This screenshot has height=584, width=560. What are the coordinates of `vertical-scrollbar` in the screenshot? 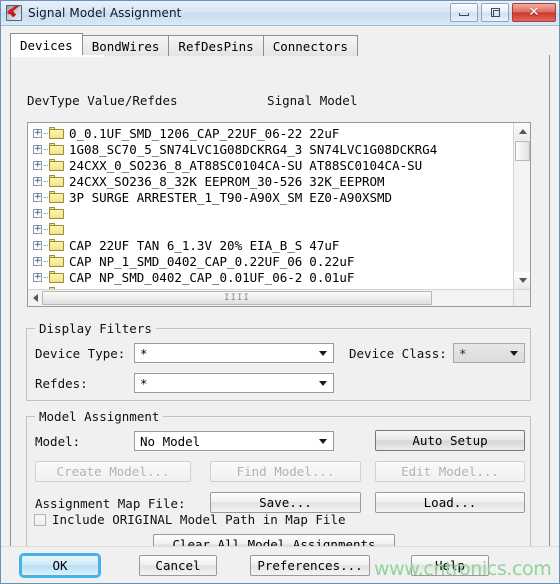 It's located at (521, 214).